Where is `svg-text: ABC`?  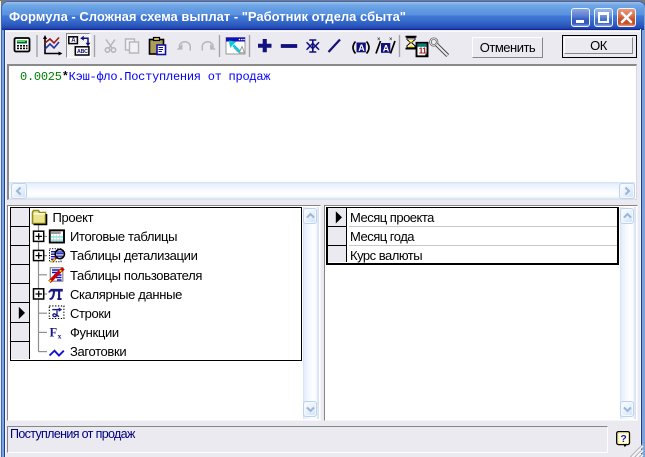
svg-text: ABC is located at coordinates (82, 52).